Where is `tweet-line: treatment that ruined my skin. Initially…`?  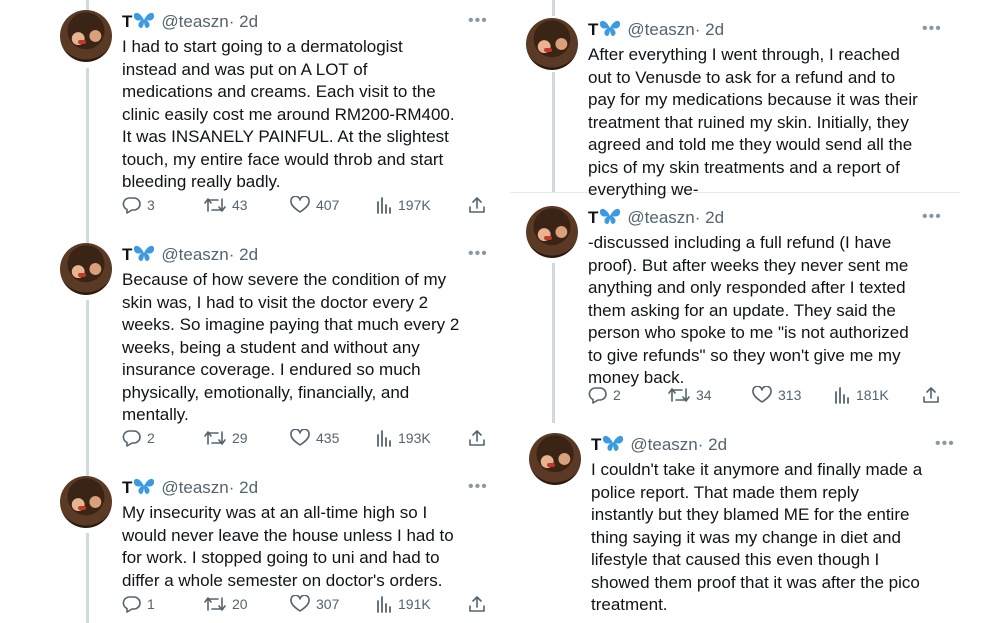 tweet-line: treatment that ruined my skin. Initially… is located at coordinates (748, 122).